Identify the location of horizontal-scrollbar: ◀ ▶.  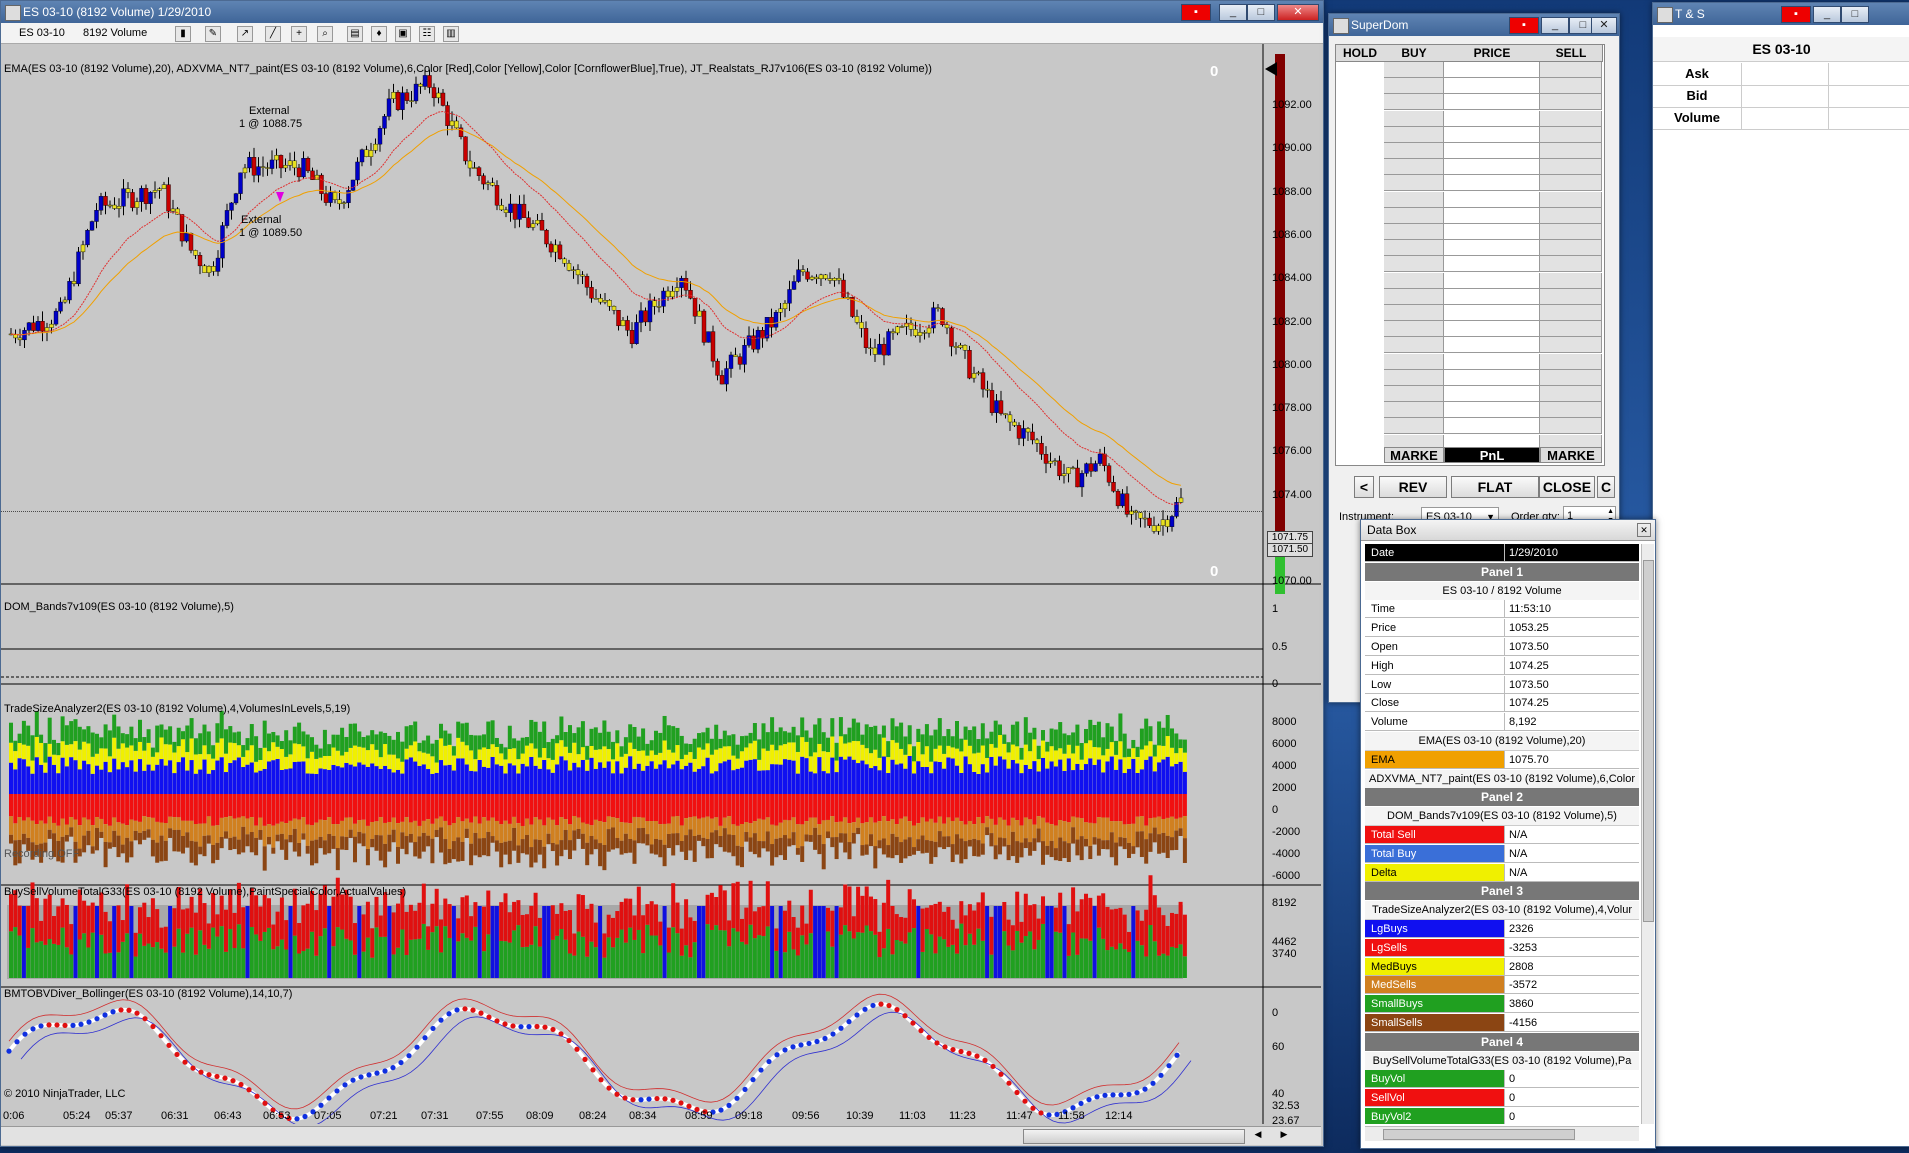
(661, 1135).